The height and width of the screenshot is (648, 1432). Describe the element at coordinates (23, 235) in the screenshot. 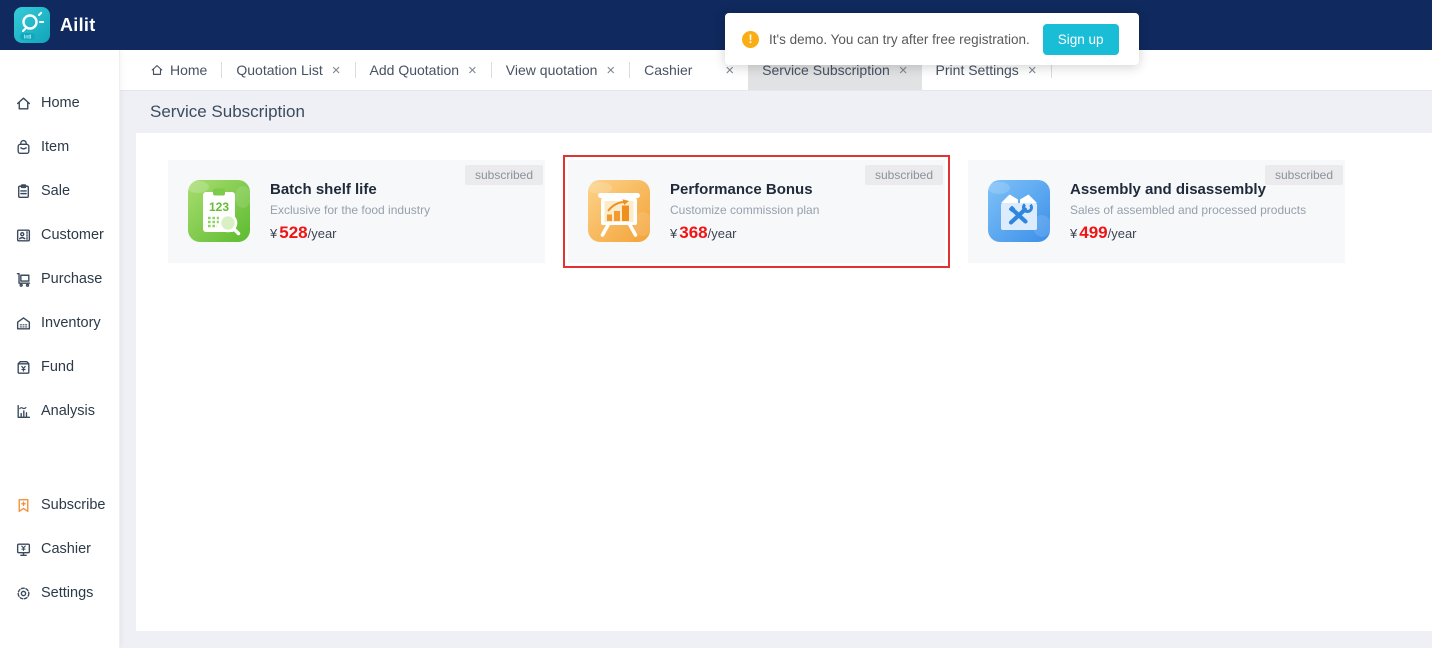

I see `customer-icon` at that location.